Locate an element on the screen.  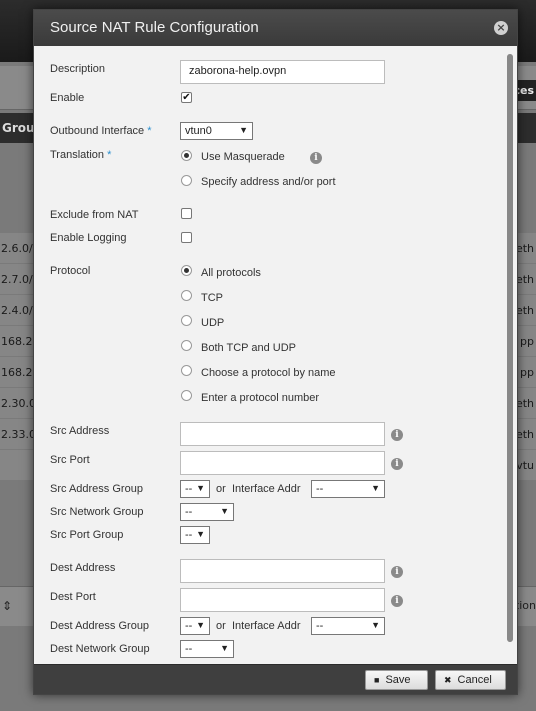
dialog-title: Source NAT Rule Configuration is located at coordinates (154, 27).